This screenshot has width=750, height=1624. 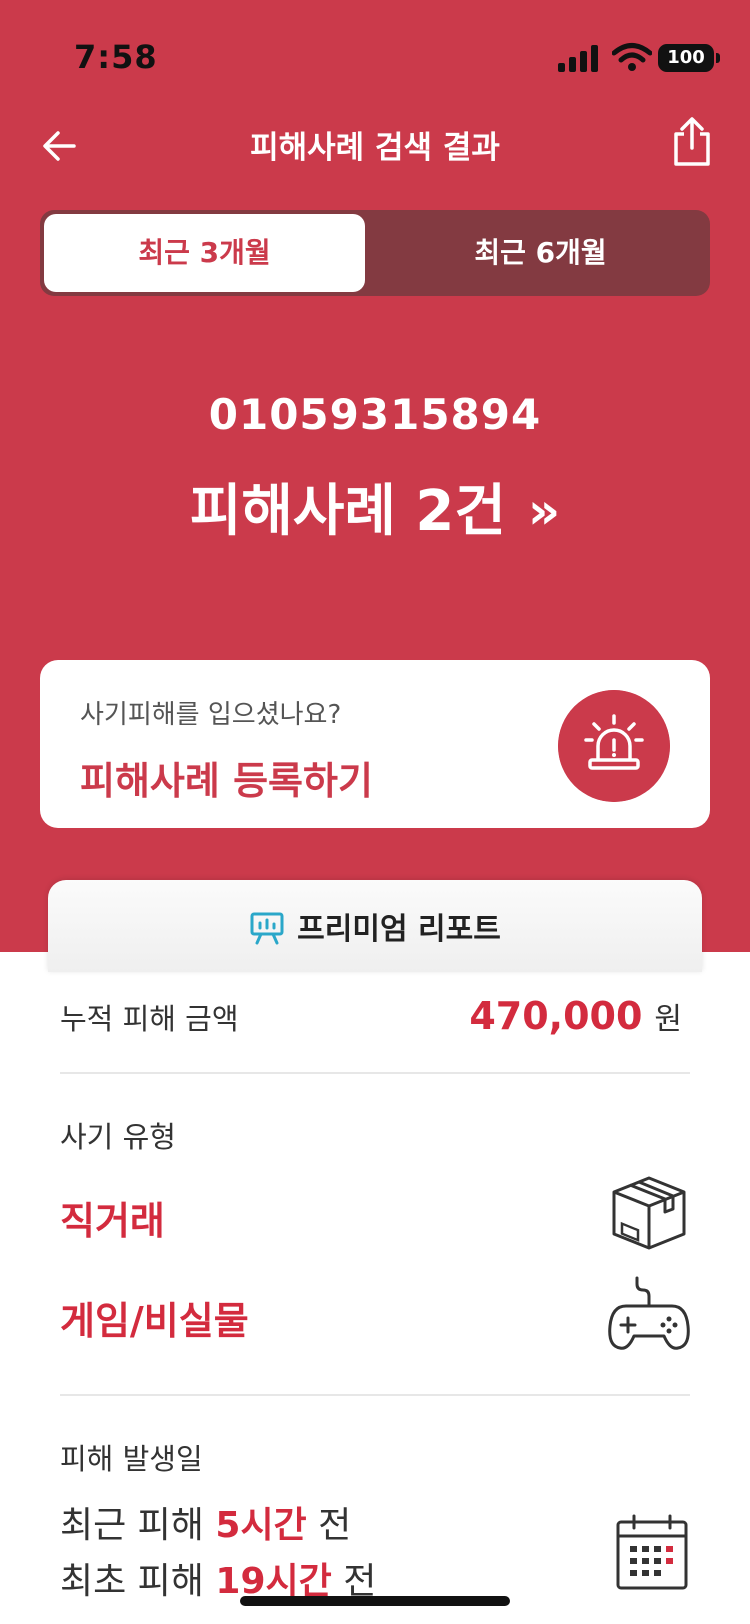 What do you see at coordinates (335, 1525) in the screenshot?
I see `recent-damage-suffix: 전` at bounding box center [335, 1525].